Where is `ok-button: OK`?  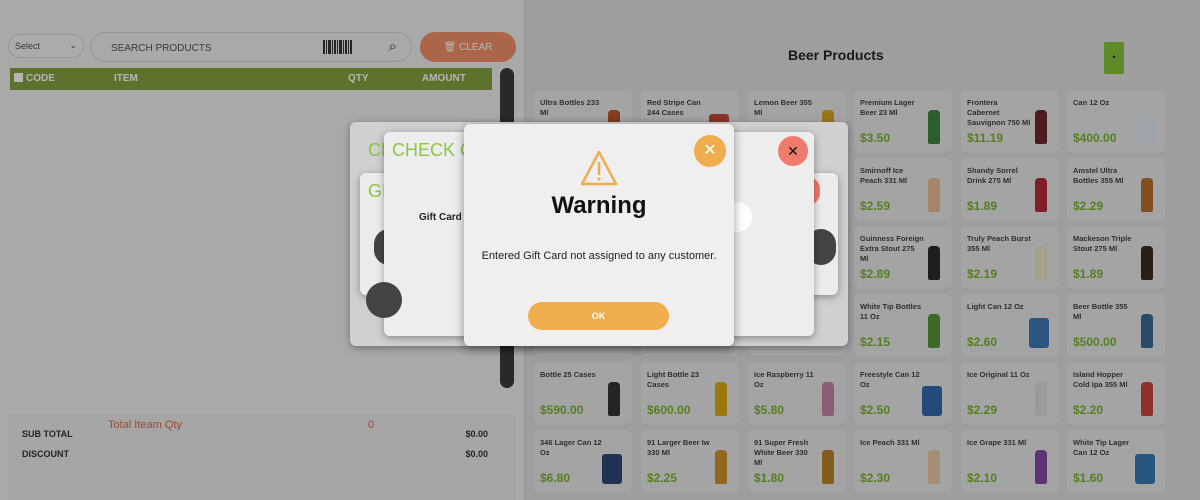 ok-button: OK is located at coordinates (598, 316).